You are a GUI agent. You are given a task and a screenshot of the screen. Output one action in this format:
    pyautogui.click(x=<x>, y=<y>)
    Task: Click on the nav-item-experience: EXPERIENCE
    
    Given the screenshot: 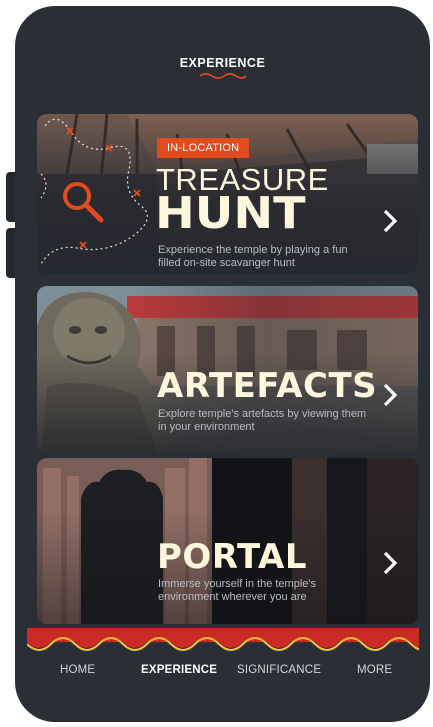 What is the action you would take?
    pyautogui.click(x=179, y=670)
    